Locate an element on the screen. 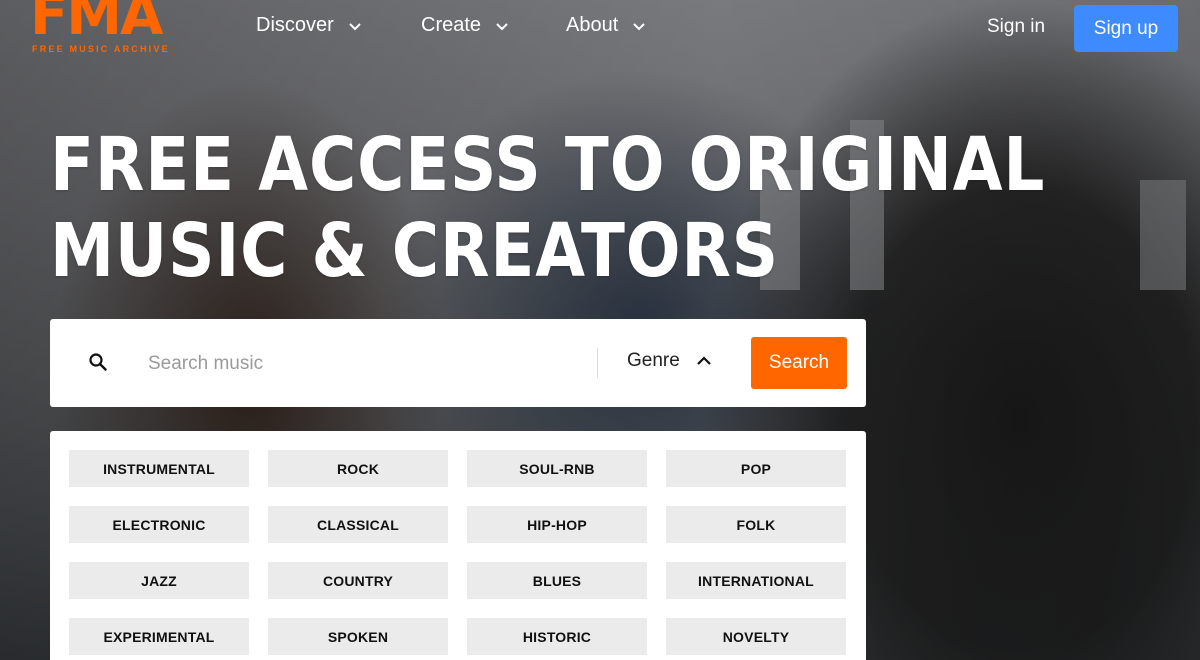 The height and width of the screenshot is (660, 1200). genre-chip-electronic: ELECTRONIC is located at coordinates (159, 524).